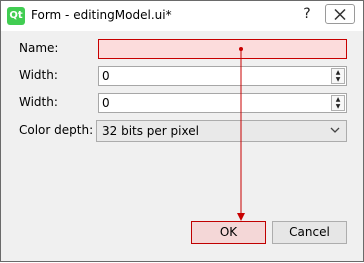 This screenshot has width=364, height=263. I want to click on tab-order-arrow, so click(241, 134).